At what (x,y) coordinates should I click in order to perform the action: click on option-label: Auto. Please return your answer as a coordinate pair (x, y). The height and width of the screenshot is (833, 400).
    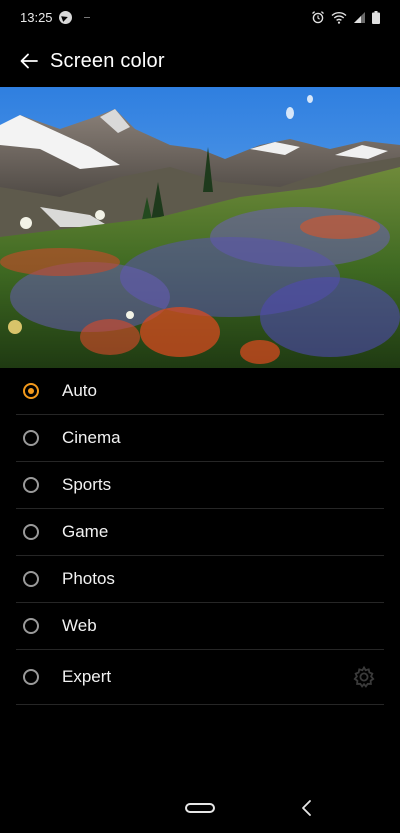
    Looking at the image, I should click on (79, 390).